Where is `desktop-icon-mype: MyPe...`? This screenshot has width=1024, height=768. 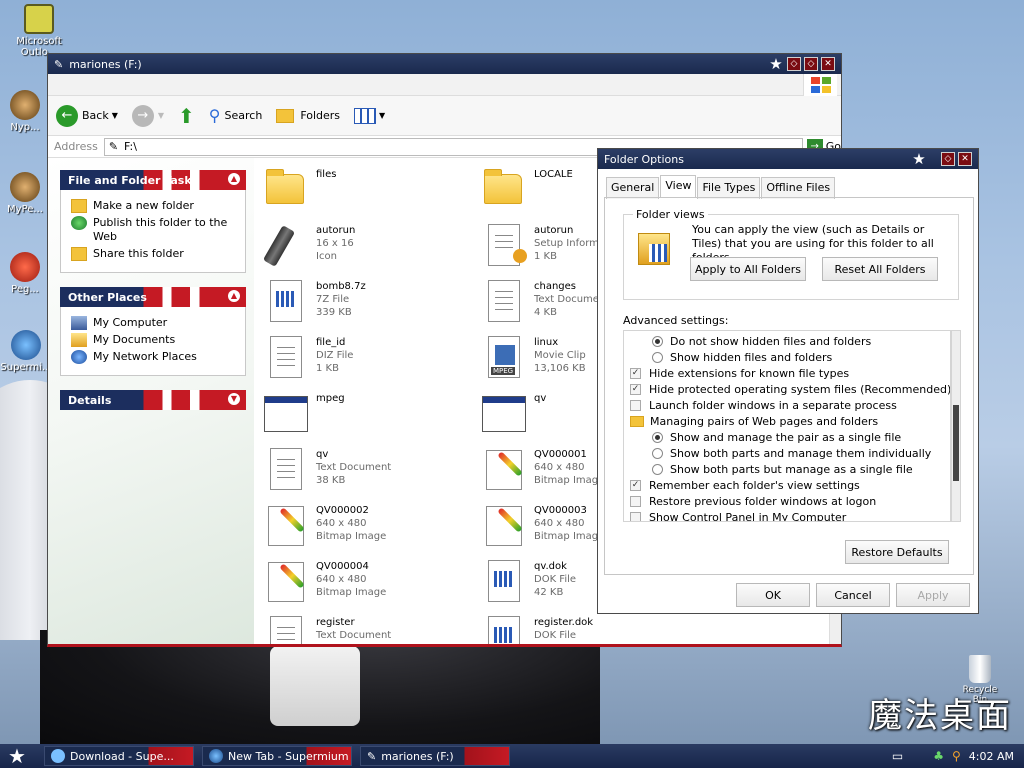
desktop-icon-mype: MyPe... is located at coordinates (25, 193).